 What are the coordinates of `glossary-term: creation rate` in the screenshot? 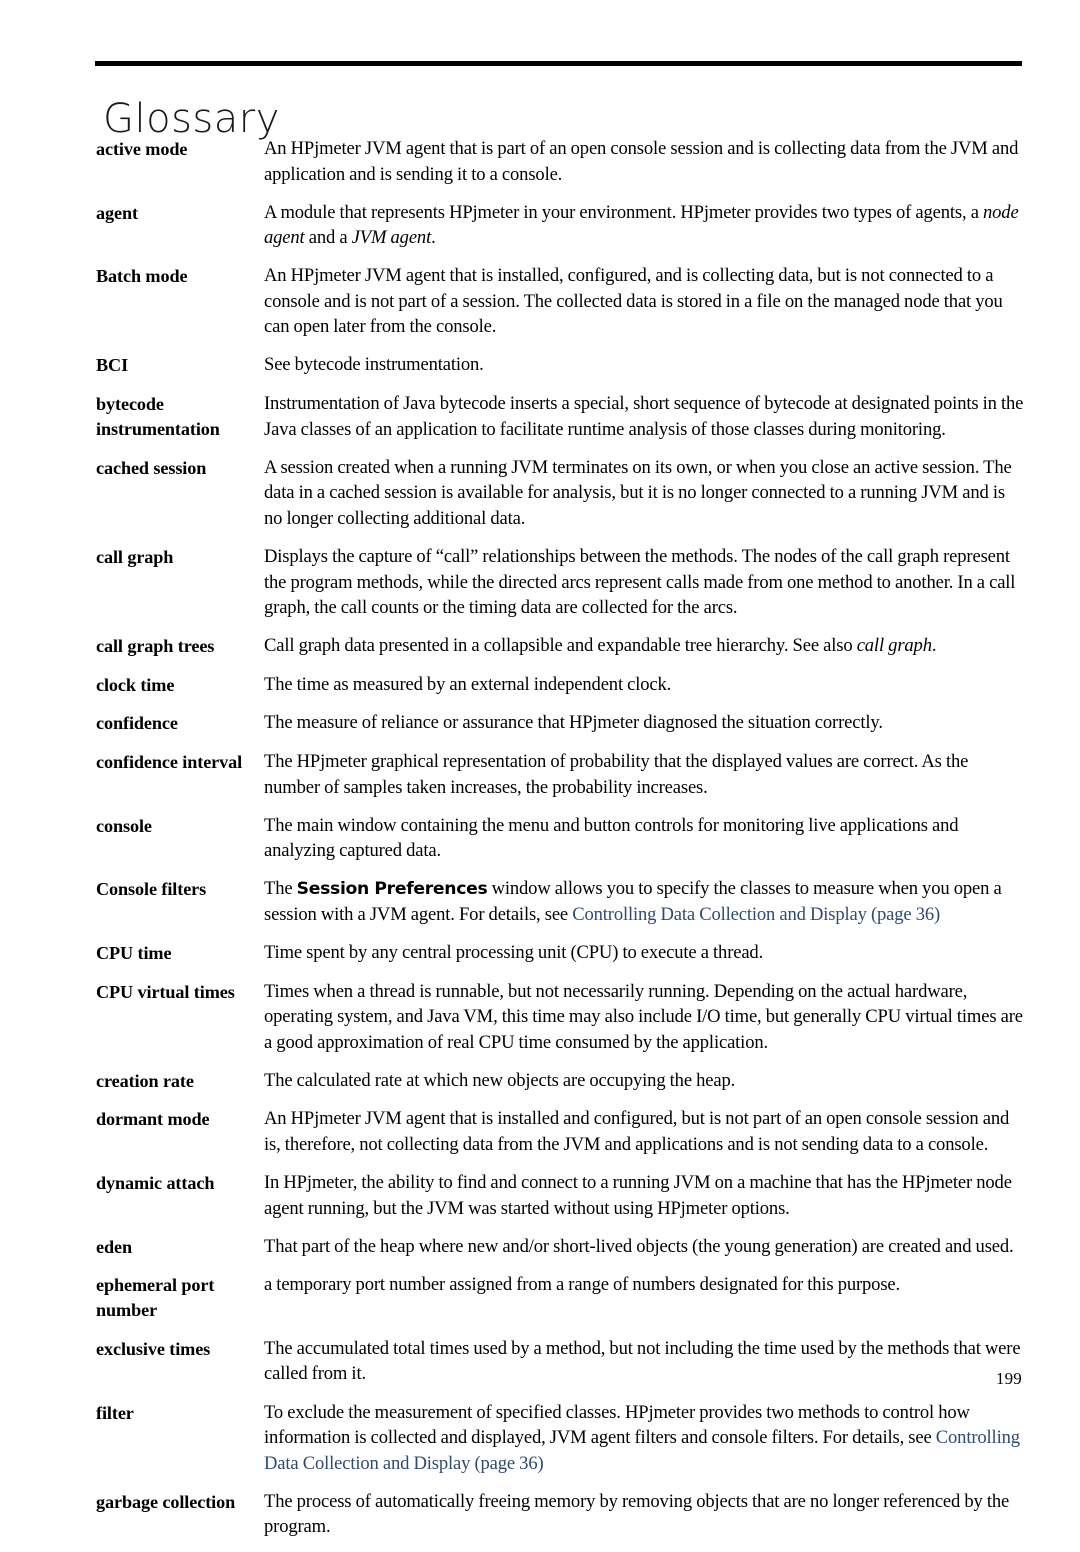 It's located at (145, 1080).